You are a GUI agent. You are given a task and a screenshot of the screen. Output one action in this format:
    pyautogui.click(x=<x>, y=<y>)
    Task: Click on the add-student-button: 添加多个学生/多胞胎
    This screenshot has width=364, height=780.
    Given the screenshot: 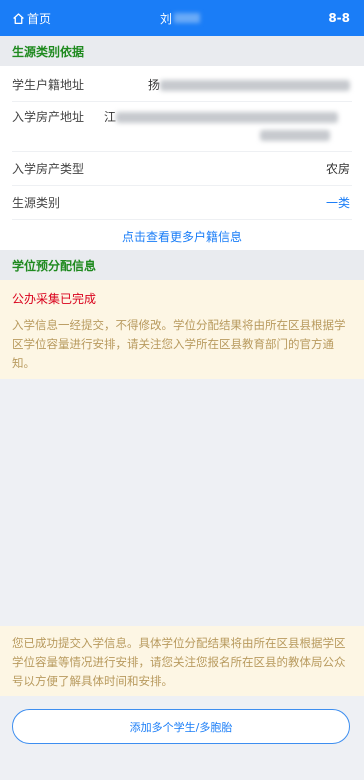 What is the action you would take?
    pyautogui.click(x=181, y=726)
    